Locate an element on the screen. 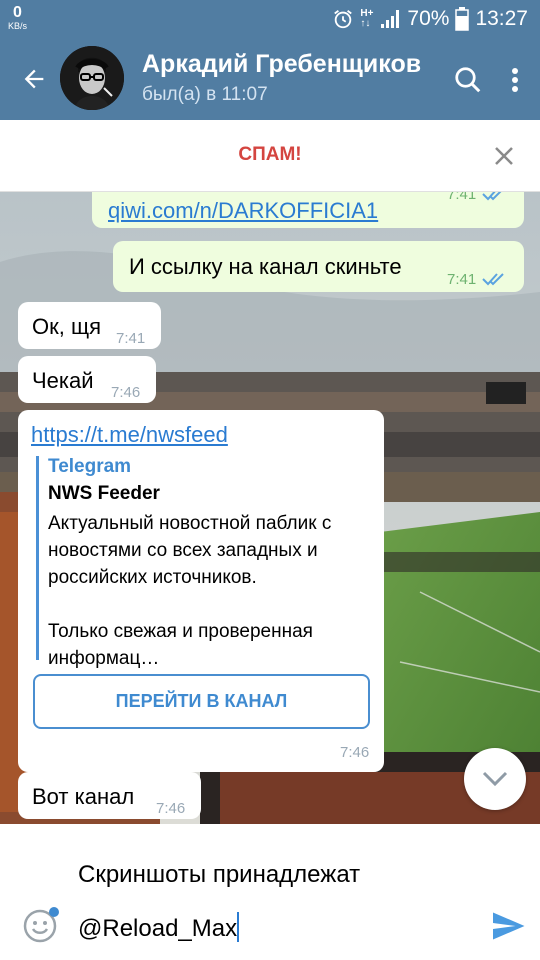 The width and height of the screenshot is (540, 960). search-button is located at coordinates (468, 80).